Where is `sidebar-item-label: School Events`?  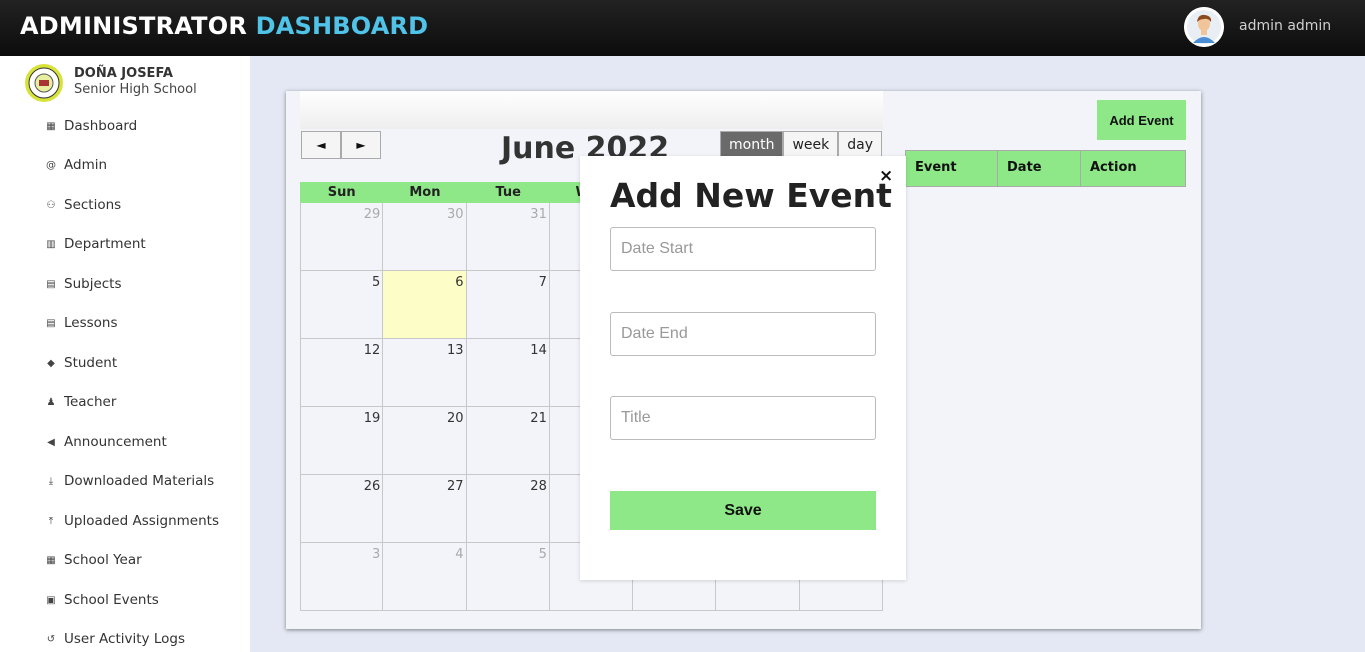
sidebar-item-label: School Events is located at coordinates (111, 600).